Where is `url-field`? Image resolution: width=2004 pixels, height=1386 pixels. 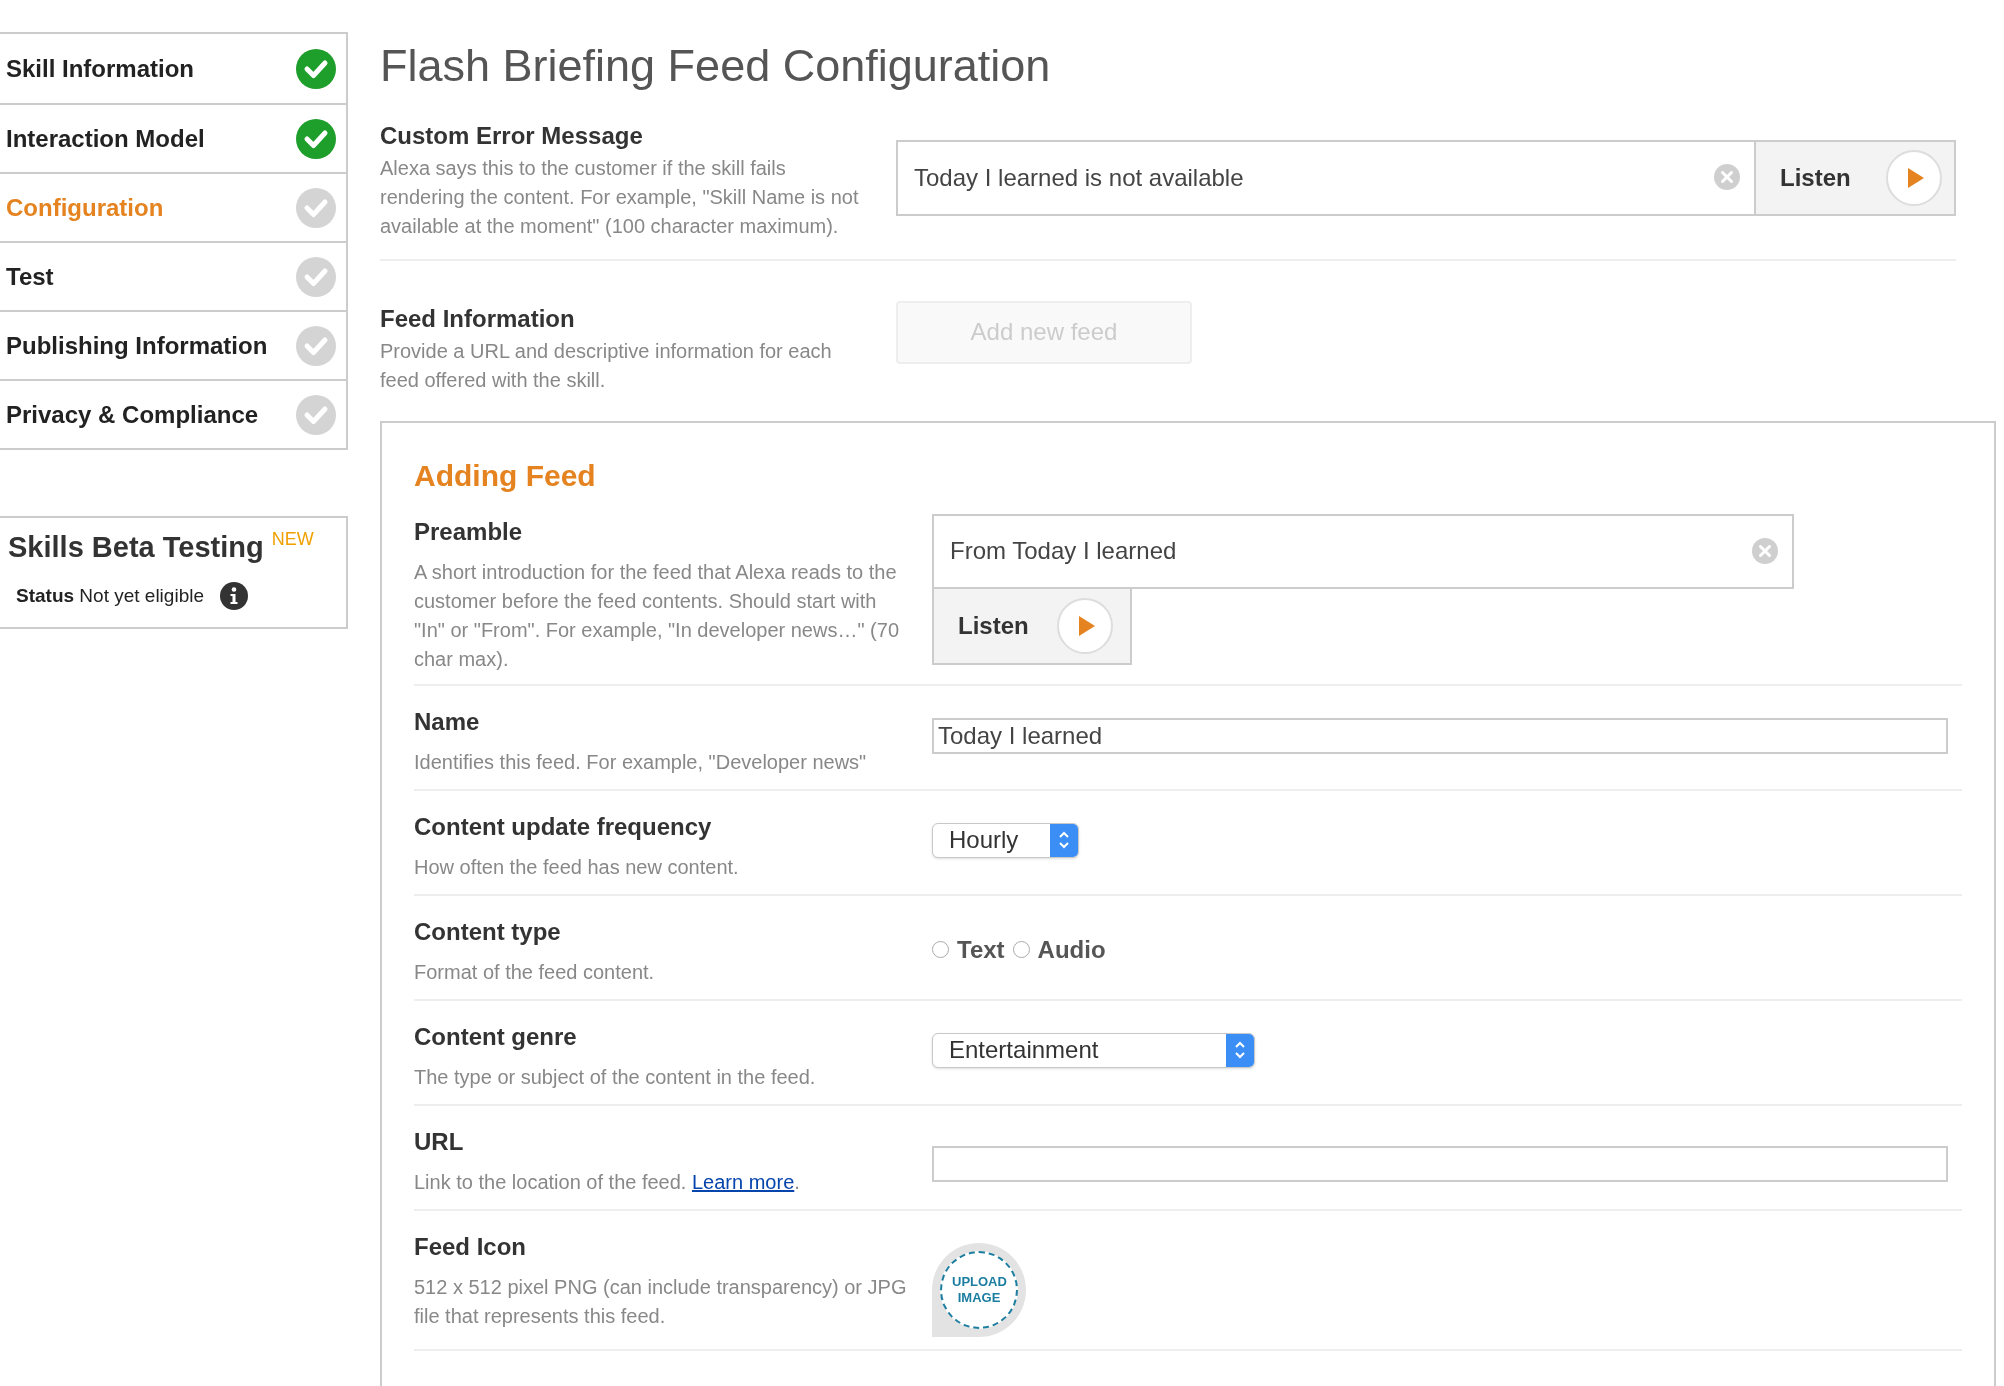 url-field is located at coordinates (1440, 1163).